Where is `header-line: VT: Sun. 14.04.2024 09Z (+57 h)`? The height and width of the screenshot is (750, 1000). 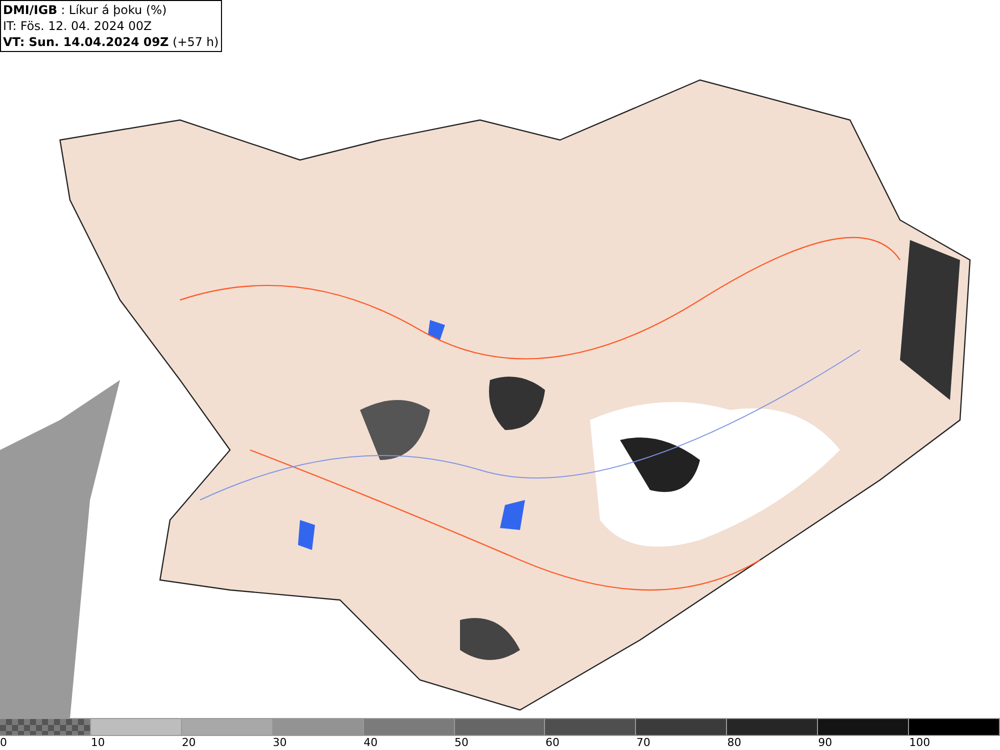
header-line: VT: Sun. 14.04.2024 09Z (+57 h) is located at coordinates (111, 42).